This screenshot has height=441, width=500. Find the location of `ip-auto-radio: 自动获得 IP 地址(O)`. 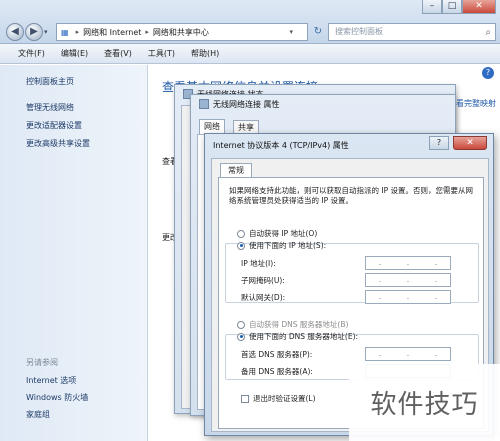

ip-auto-radio: 自动获得 IP 地址(O) is located at coordinates (277, 233).